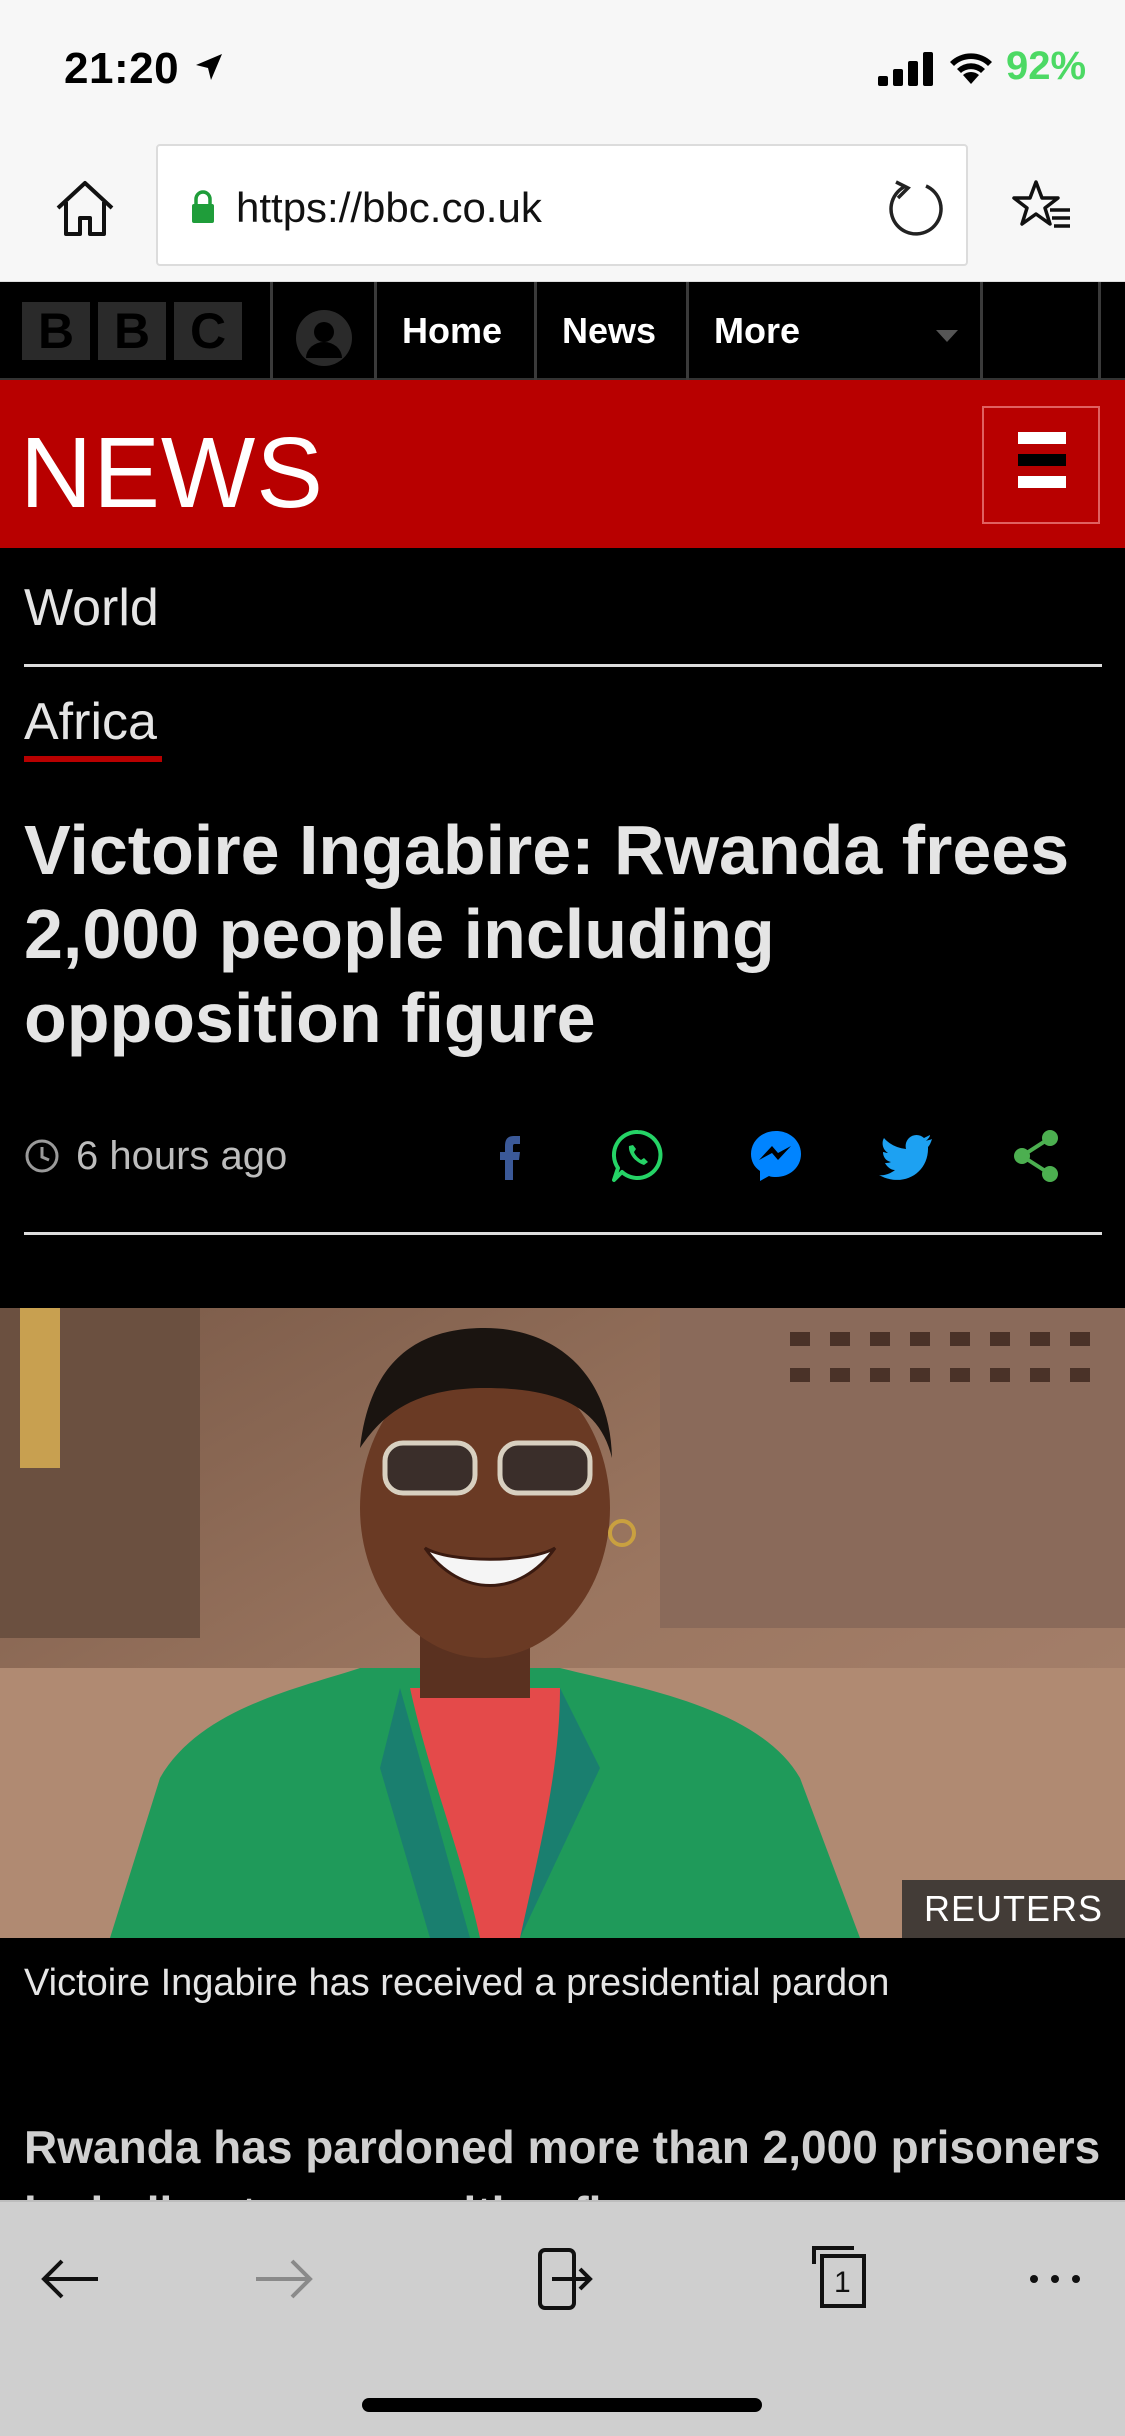  Describe the element at coordinates (93, 759) in the screenshot. I see `active-section-indicator` at that location.